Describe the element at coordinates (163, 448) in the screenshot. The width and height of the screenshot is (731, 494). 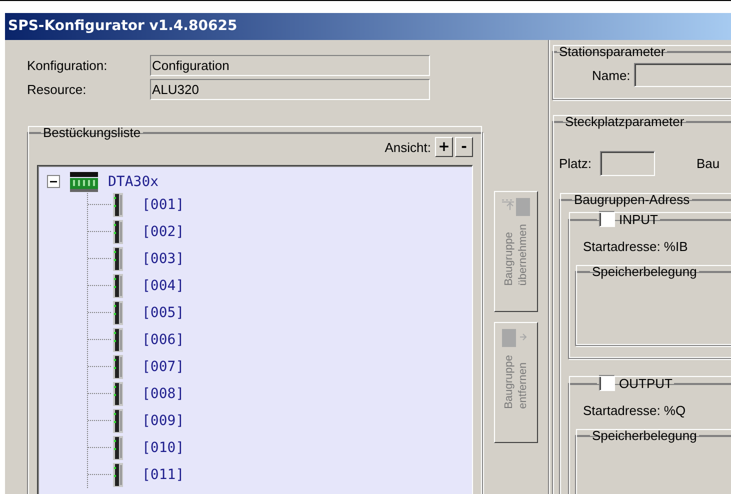
I see `tree-item: [010]` at that location.